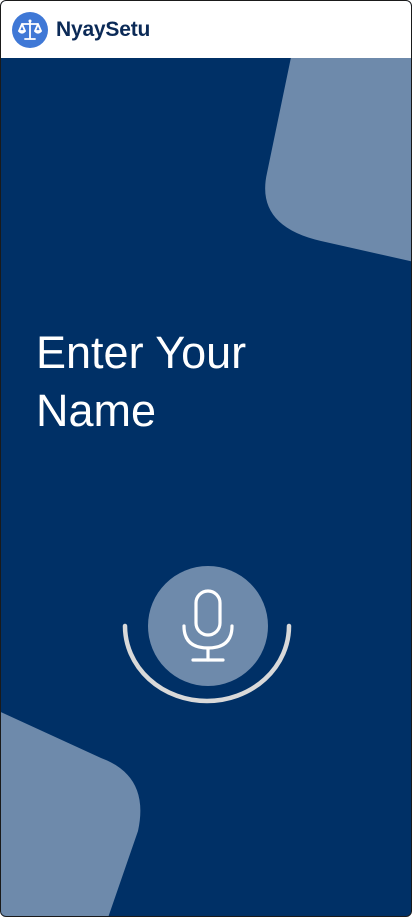 Image resolution: width=412 pixels, height=917 pixels. What do you see at coordinates (338, 160) in the screenshot?
I see `decor-shape-top-right` at bounding box center [338, 160].